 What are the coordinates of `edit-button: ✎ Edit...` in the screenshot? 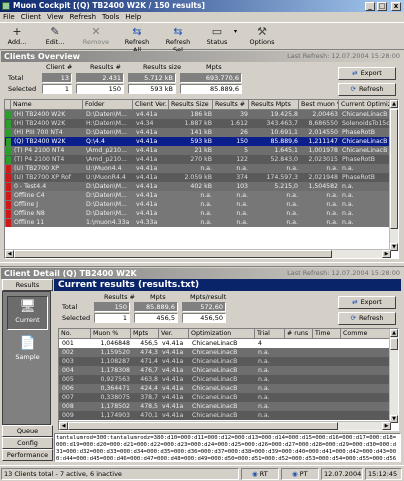 It's located at (55, 36).